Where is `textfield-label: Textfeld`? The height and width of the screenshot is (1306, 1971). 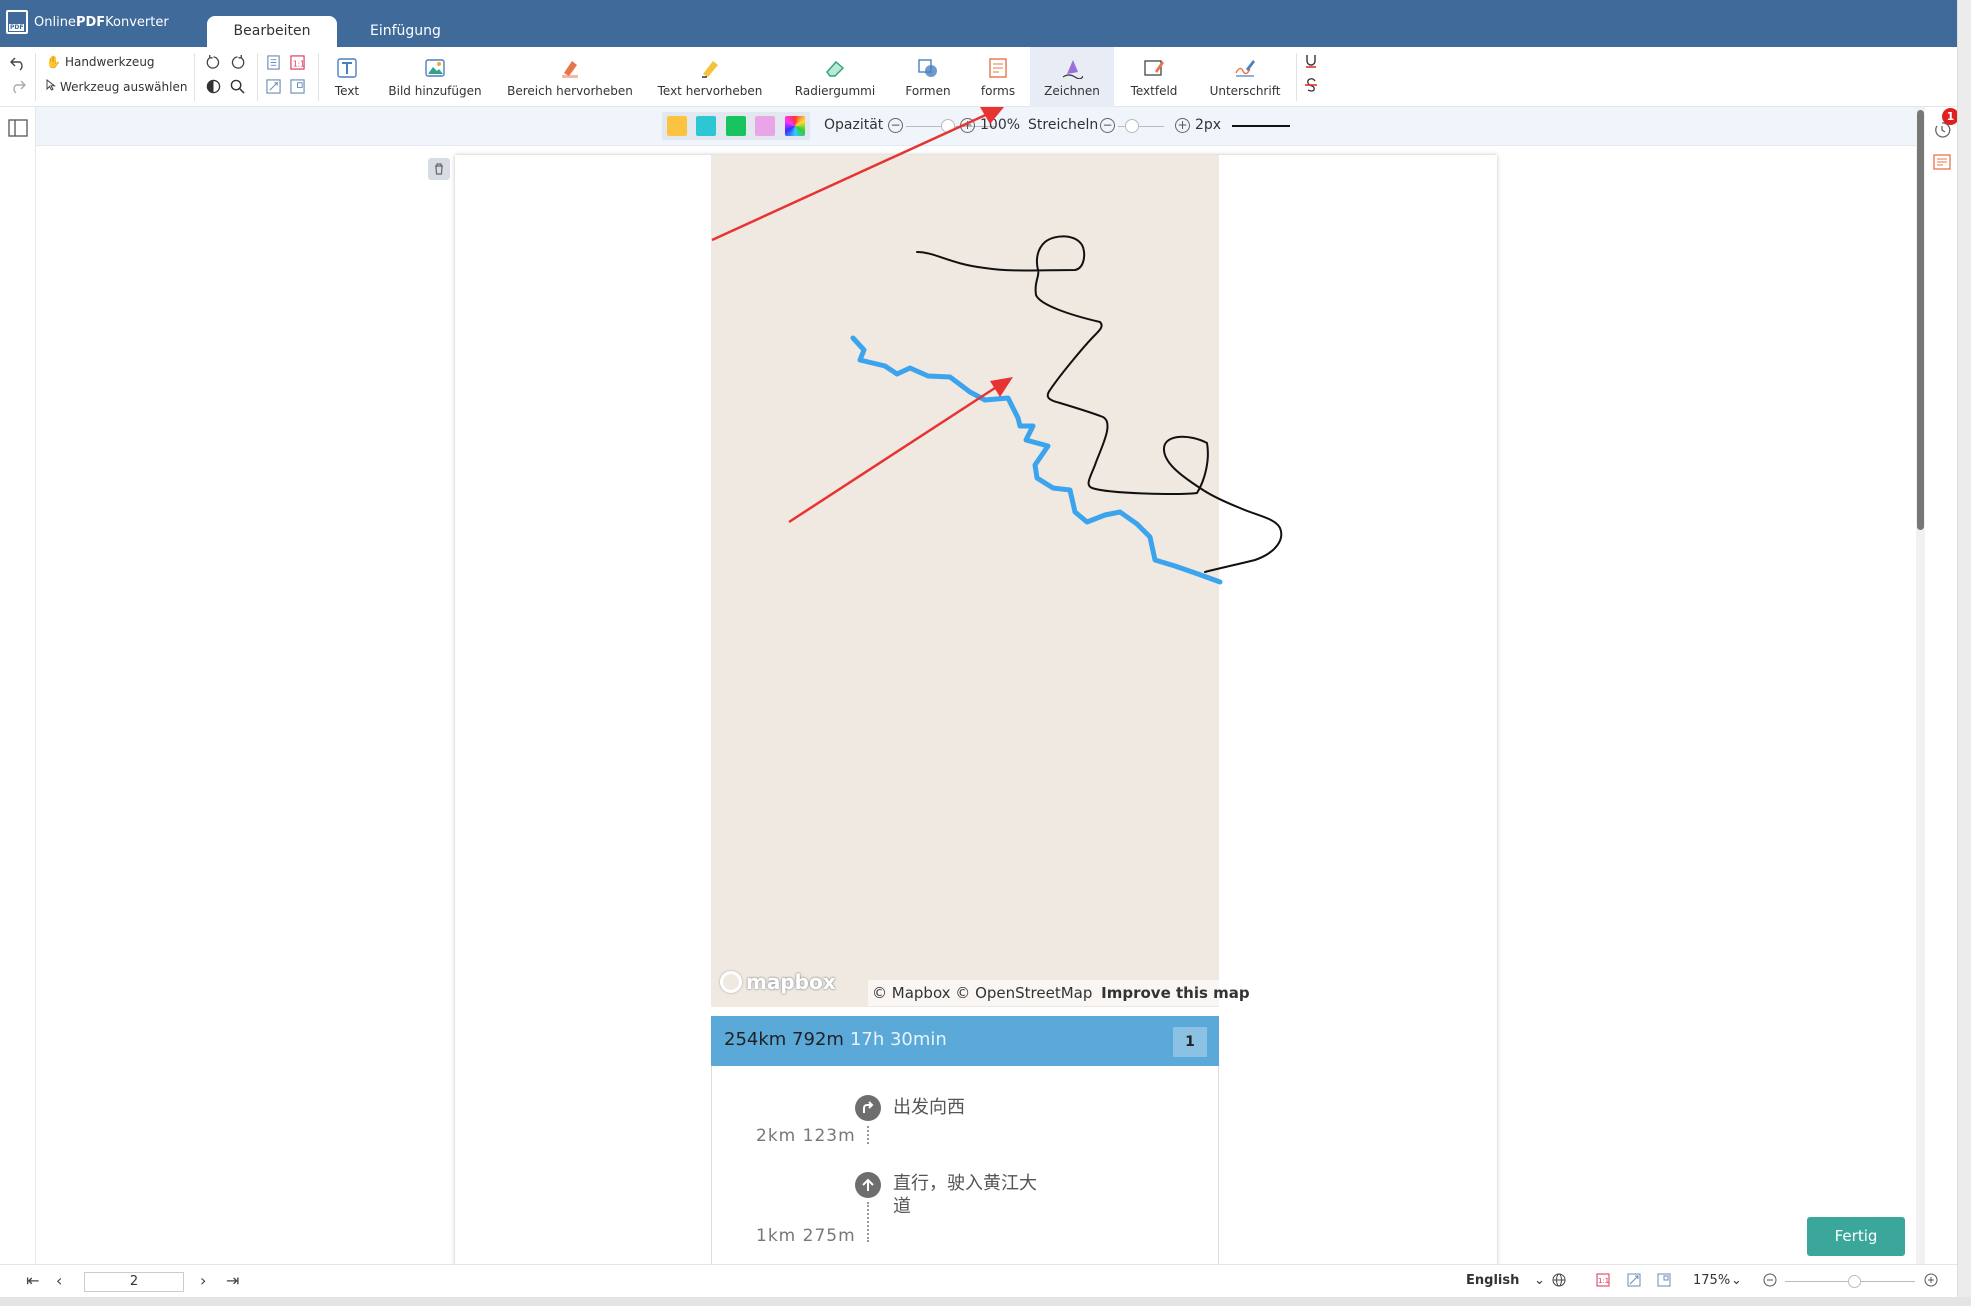
textfield-label: Textfeld is located at coordinates (1154, 90).